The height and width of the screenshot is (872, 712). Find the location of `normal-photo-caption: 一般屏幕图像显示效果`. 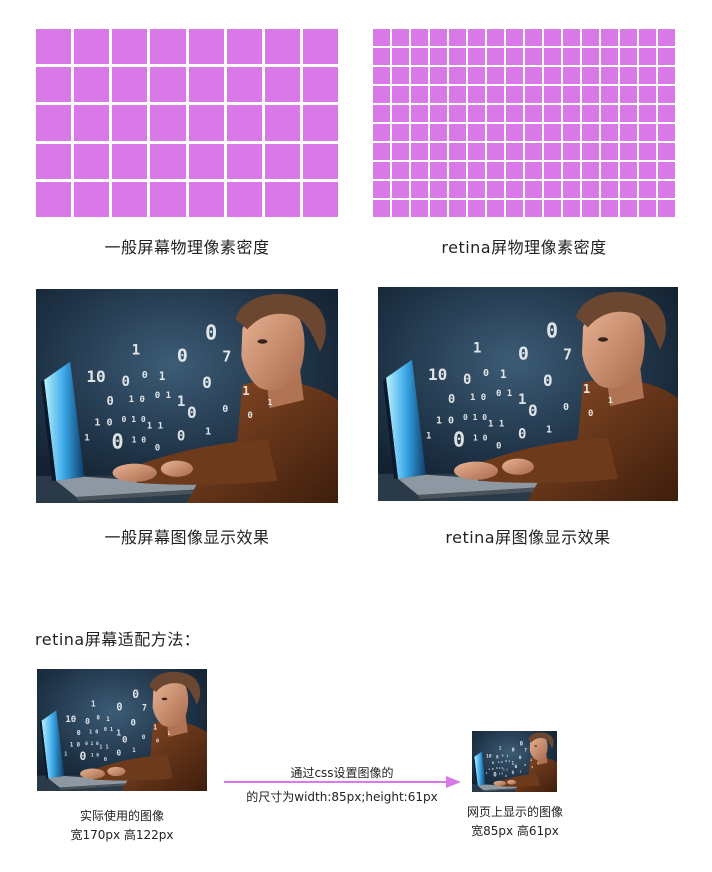

normal-photo-caption: 一般屏幕图像显示效果 is located at coordinates (187, 537).